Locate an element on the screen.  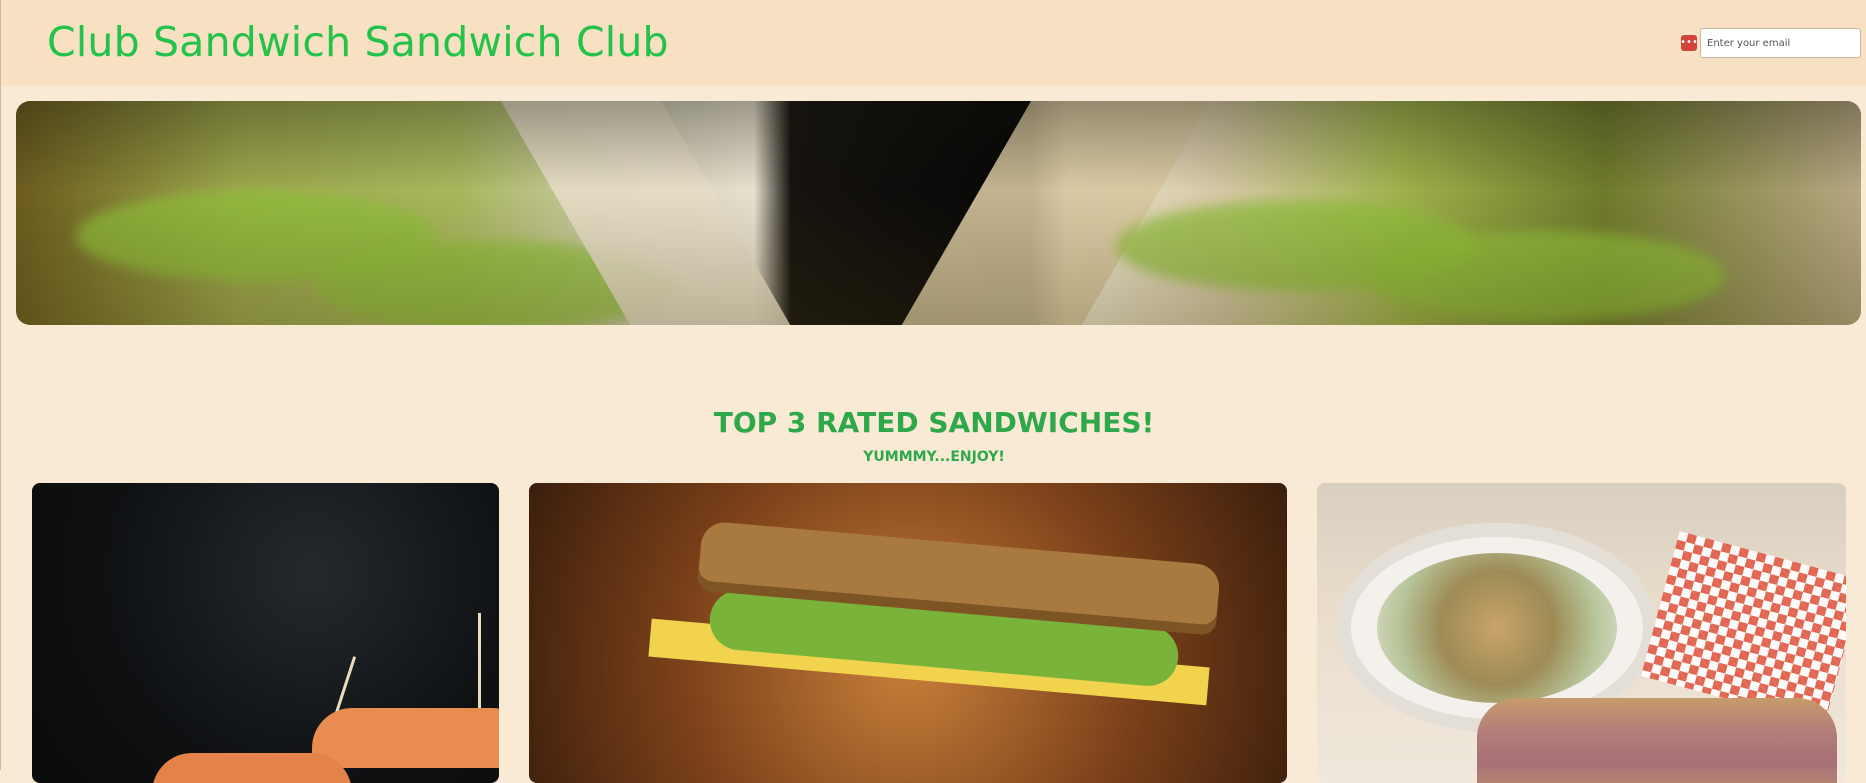
site-header: Club Sandwich Sandwich Club ••• is located at coordinates (933, 43).